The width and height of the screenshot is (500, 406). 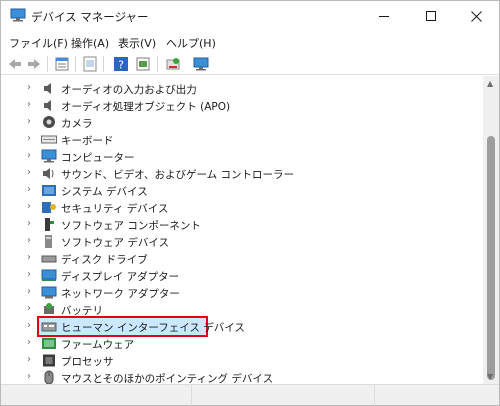 I want to click on tree-item-disk: › ディスク ドライブ, so click(x=242, y=258).